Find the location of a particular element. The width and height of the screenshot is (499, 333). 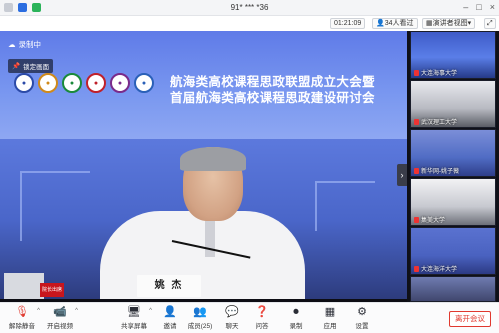

window-controls: – □ × is located at coordinates (479, 7).